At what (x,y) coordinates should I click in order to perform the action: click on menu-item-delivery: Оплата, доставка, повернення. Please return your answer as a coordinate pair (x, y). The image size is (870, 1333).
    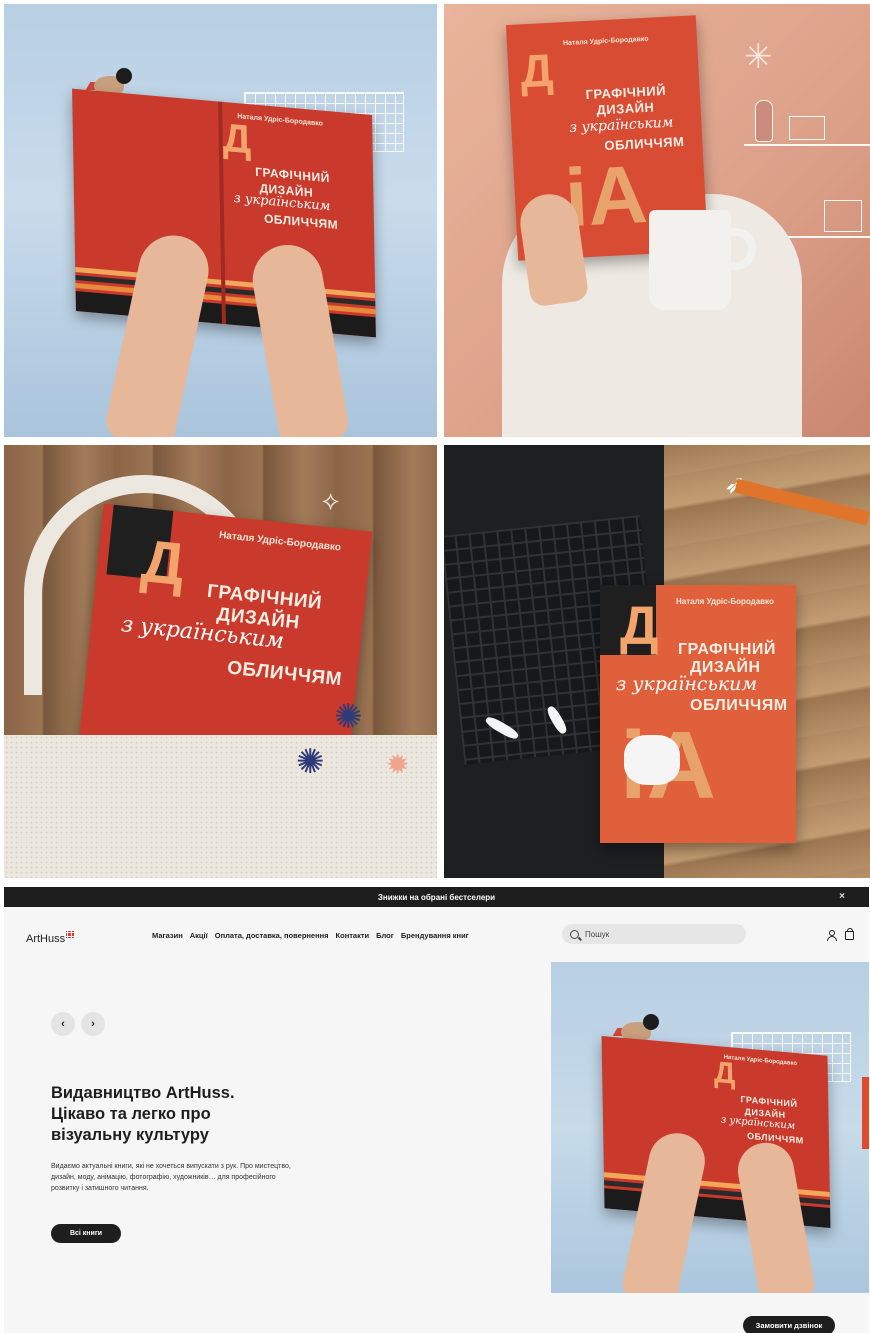
    Looking at the image, I should click on (272, 935).